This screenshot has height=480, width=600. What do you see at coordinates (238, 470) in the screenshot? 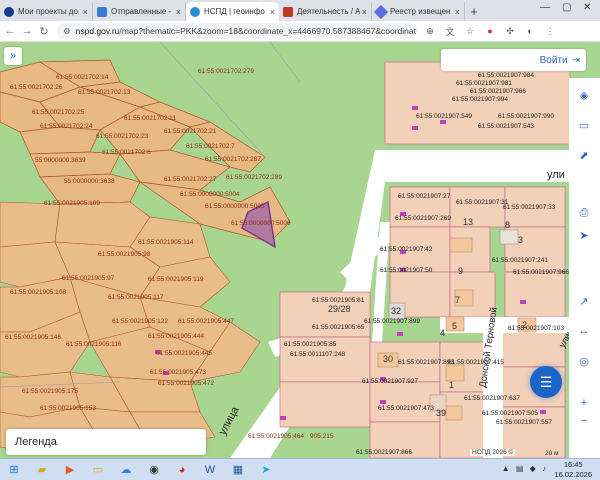
I see `taskbar-doc-icon: ▦` at bounding box center [238, 470].